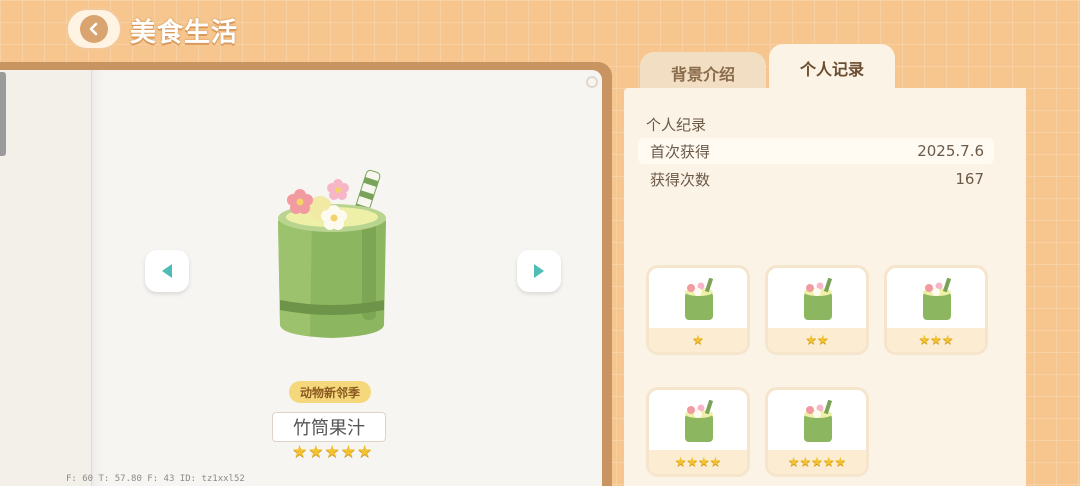 Image resolution: width=1080 pixels, height=486 pixels. I want to click on record-row: 首次获得 2025.7.6, so click(816, 151).